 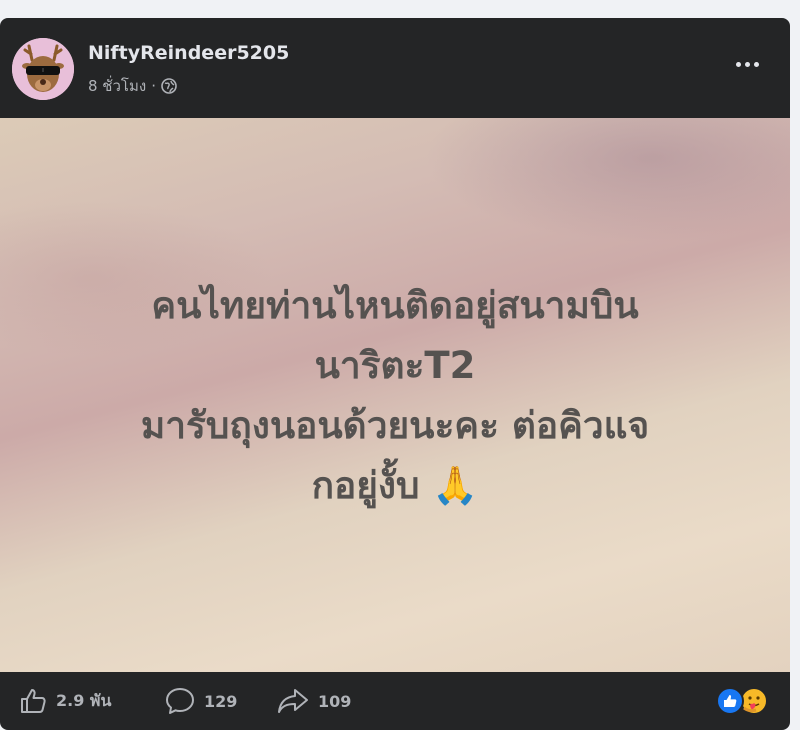 I want to click on reindeer-avatar-icon, so click(x=43, y=69).